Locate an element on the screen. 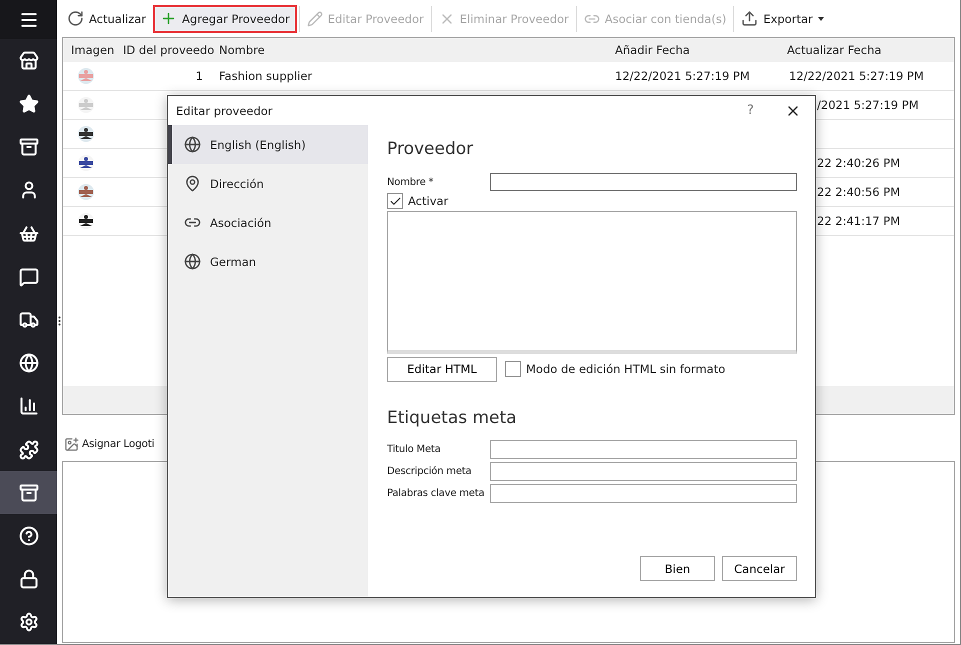 Image resolution: width=961 pixels, height=645 pixels. splitter-handle-icon is located at coordinates (59, 321).